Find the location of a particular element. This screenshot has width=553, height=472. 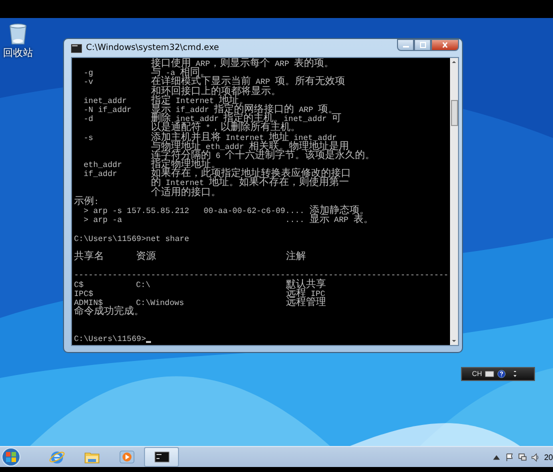

taskbar-button is located at coordinates (161, 457).